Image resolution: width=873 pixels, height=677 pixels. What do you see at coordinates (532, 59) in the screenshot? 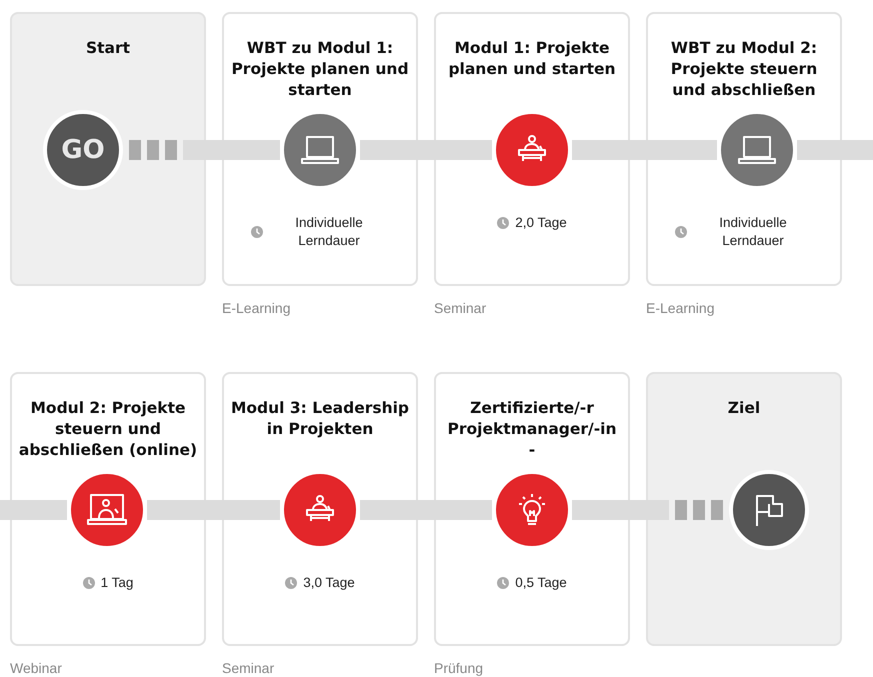
I see `step-title: Modul 1: Projekte planen und starten` at bounding box center [532, 59].